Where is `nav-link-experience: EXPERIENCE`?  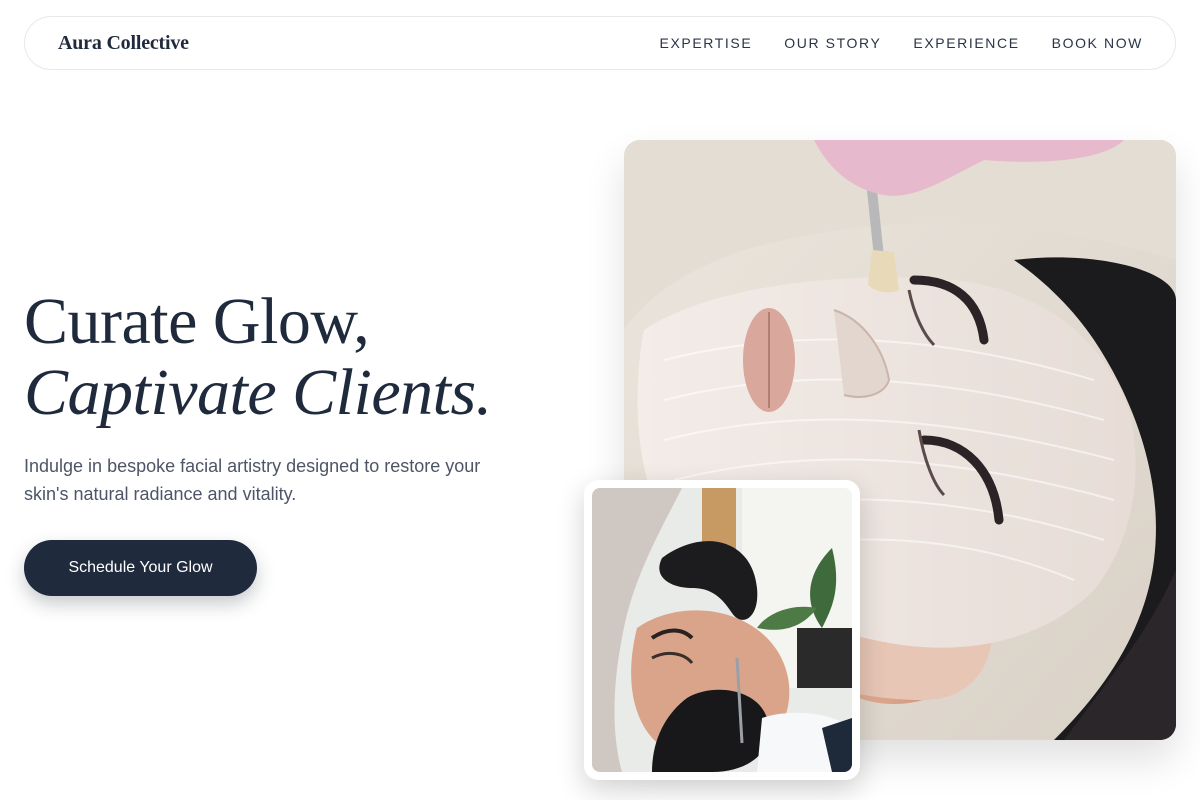
nav-link-experience: EXPERIENCE is located at coordinates (966, 43).